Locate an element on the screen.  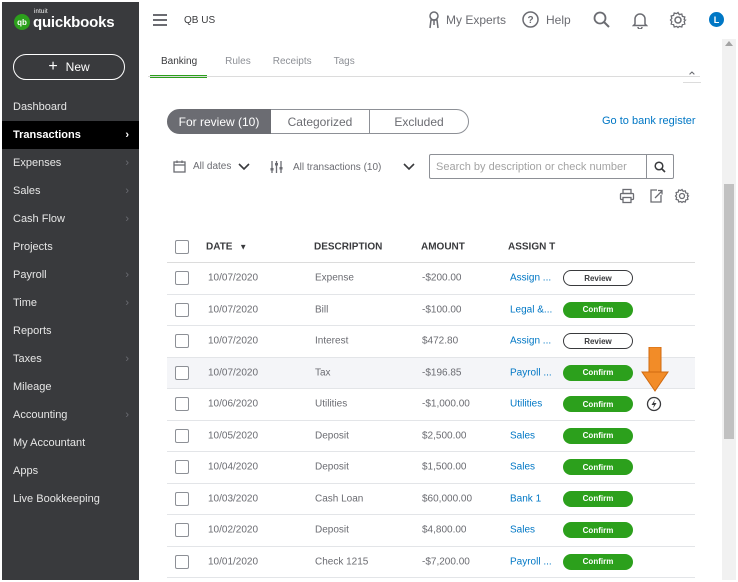
search-button is located at coordinates (660, 166).